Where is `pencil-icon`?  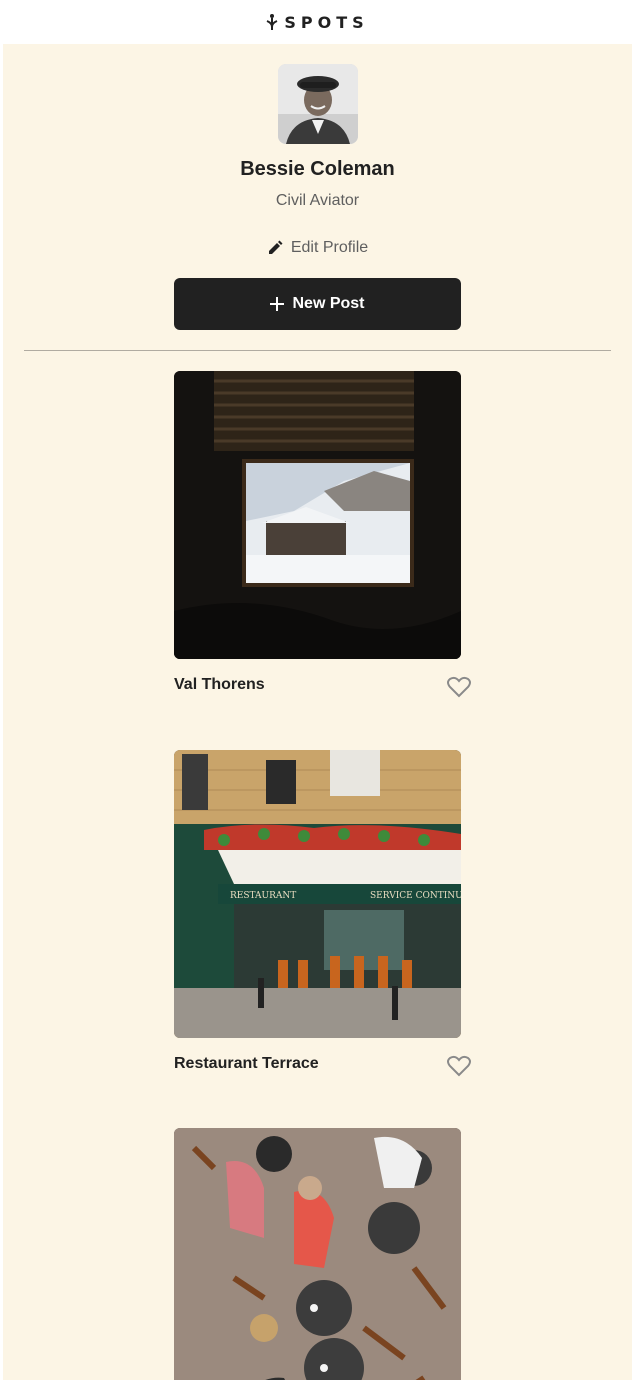 pencil-icon is located at coordinates (275, 247).